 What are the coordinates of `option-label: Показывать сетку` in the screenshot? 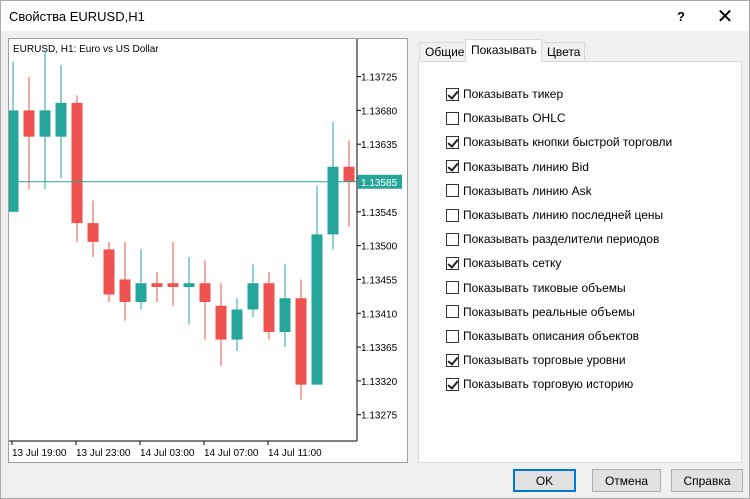 It's located at (512, 263).